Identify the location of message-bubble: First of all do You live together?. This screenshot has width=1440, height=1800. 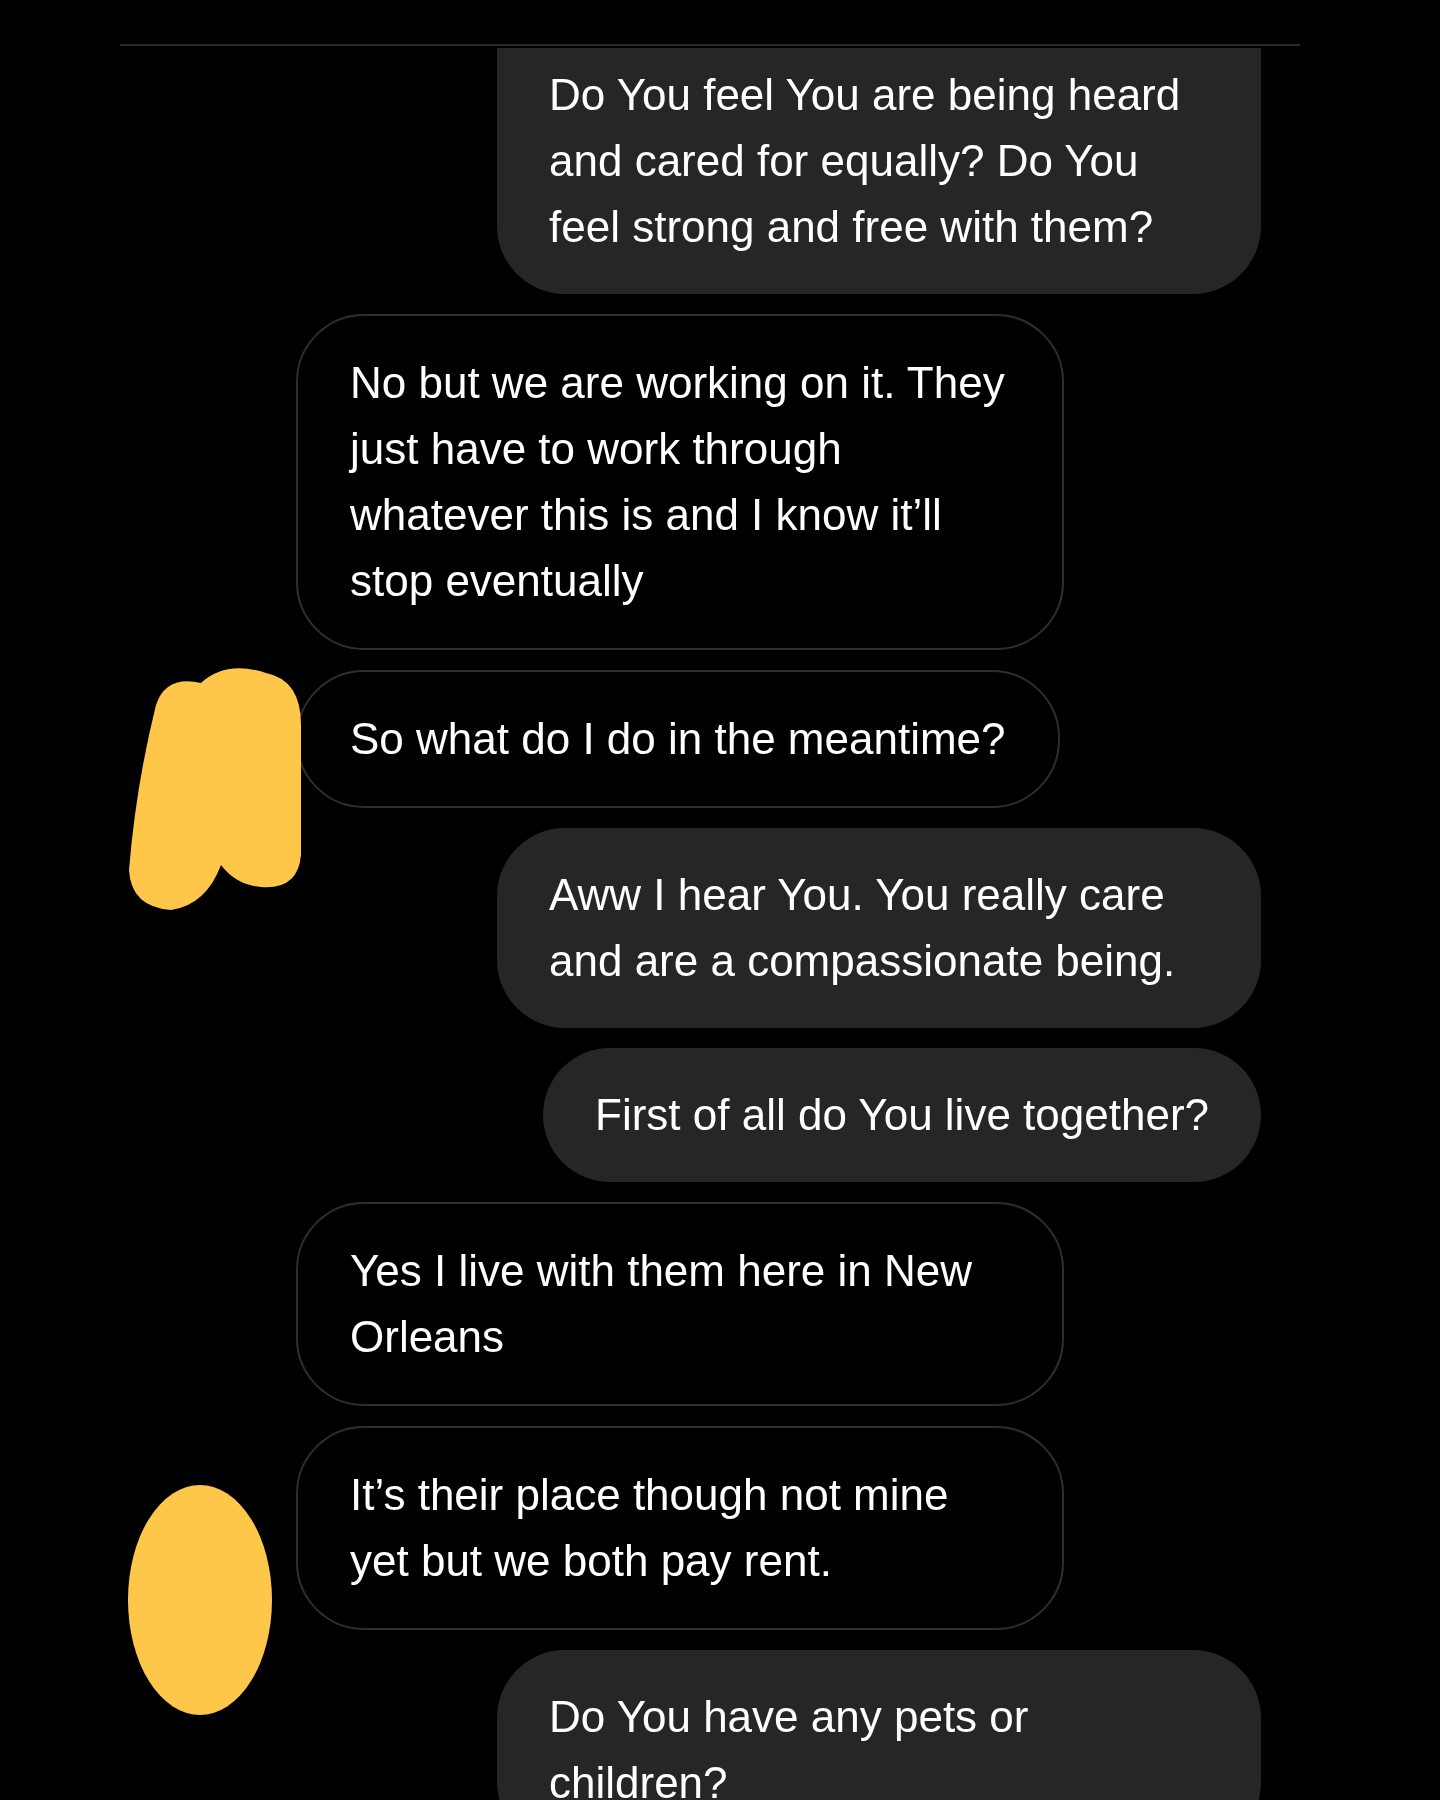
(902, 1115).